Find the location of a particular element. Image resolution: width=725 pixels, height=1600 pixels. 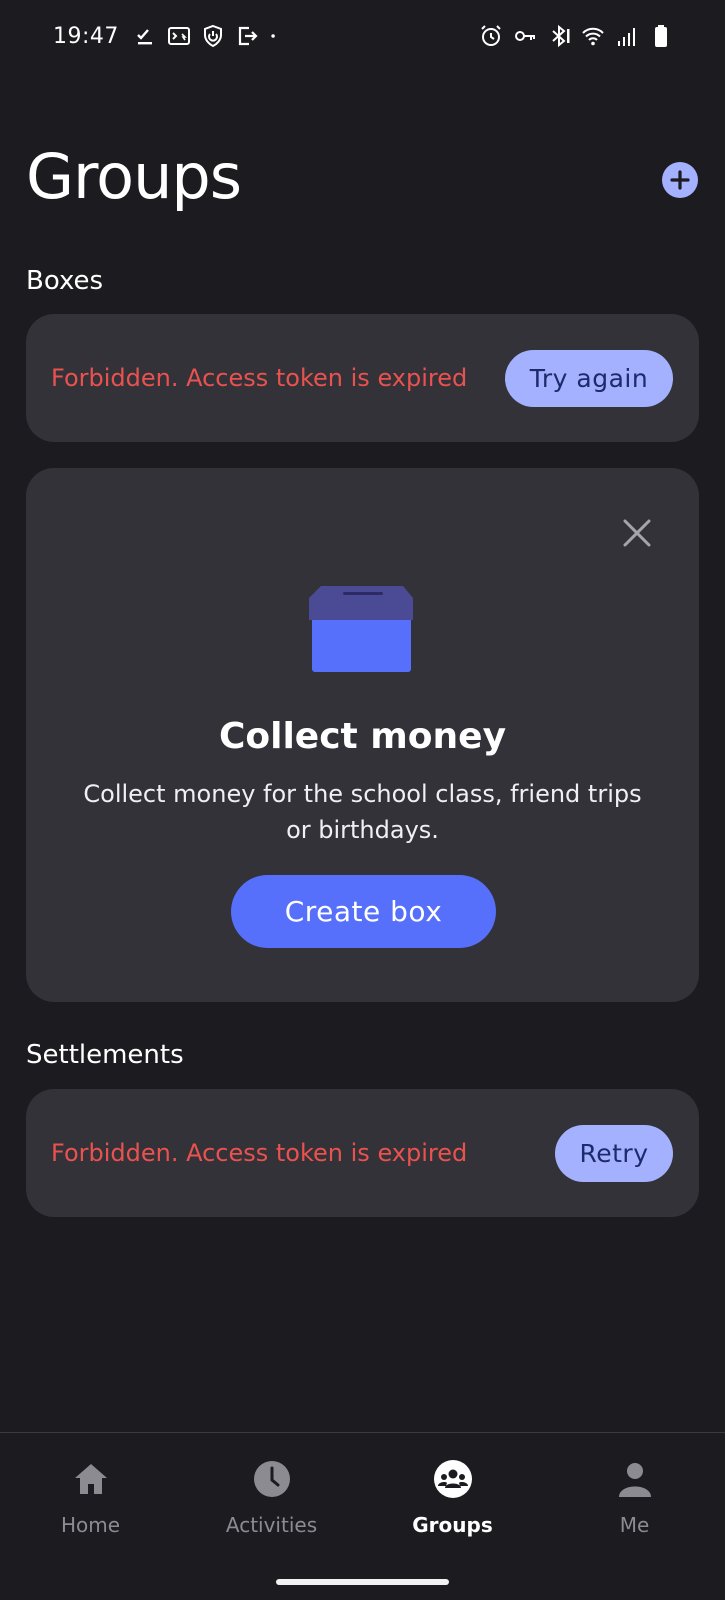

nav-label-groups: Groups is located at coordinates (452, 1525).